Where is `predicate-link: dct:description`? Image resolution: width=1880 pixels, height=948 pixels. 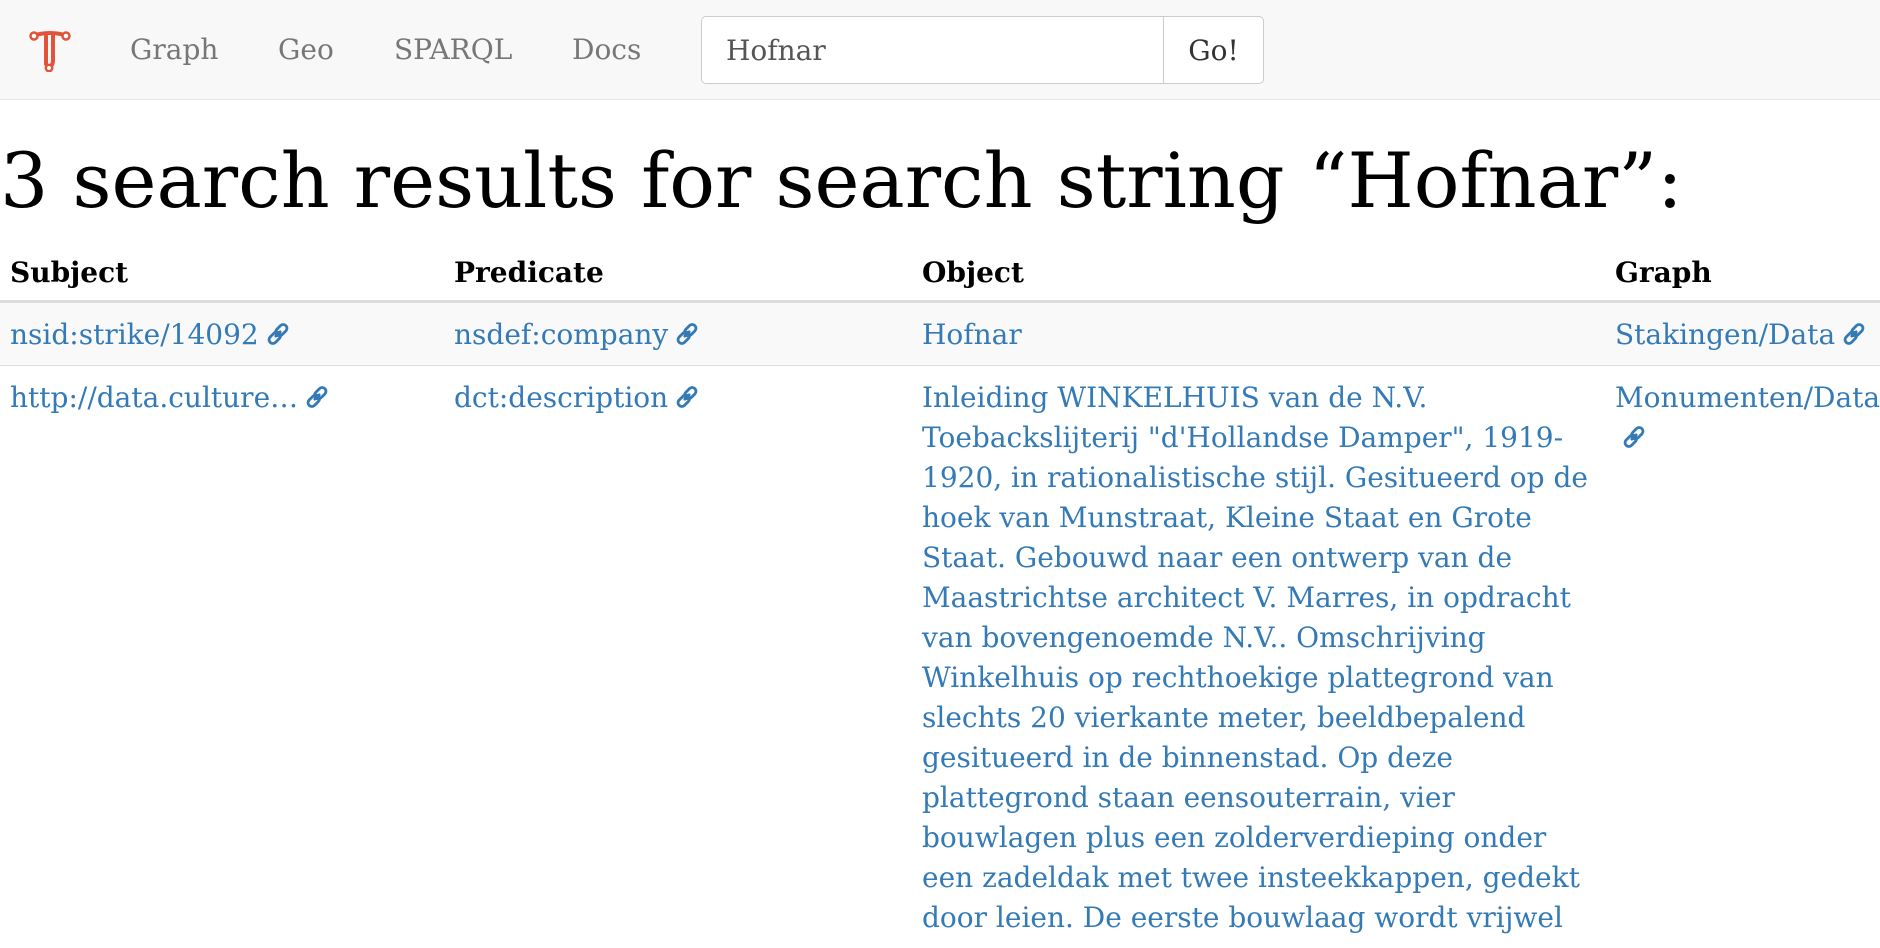 predicate-link: dct:description is located at coordinates (561, 397).